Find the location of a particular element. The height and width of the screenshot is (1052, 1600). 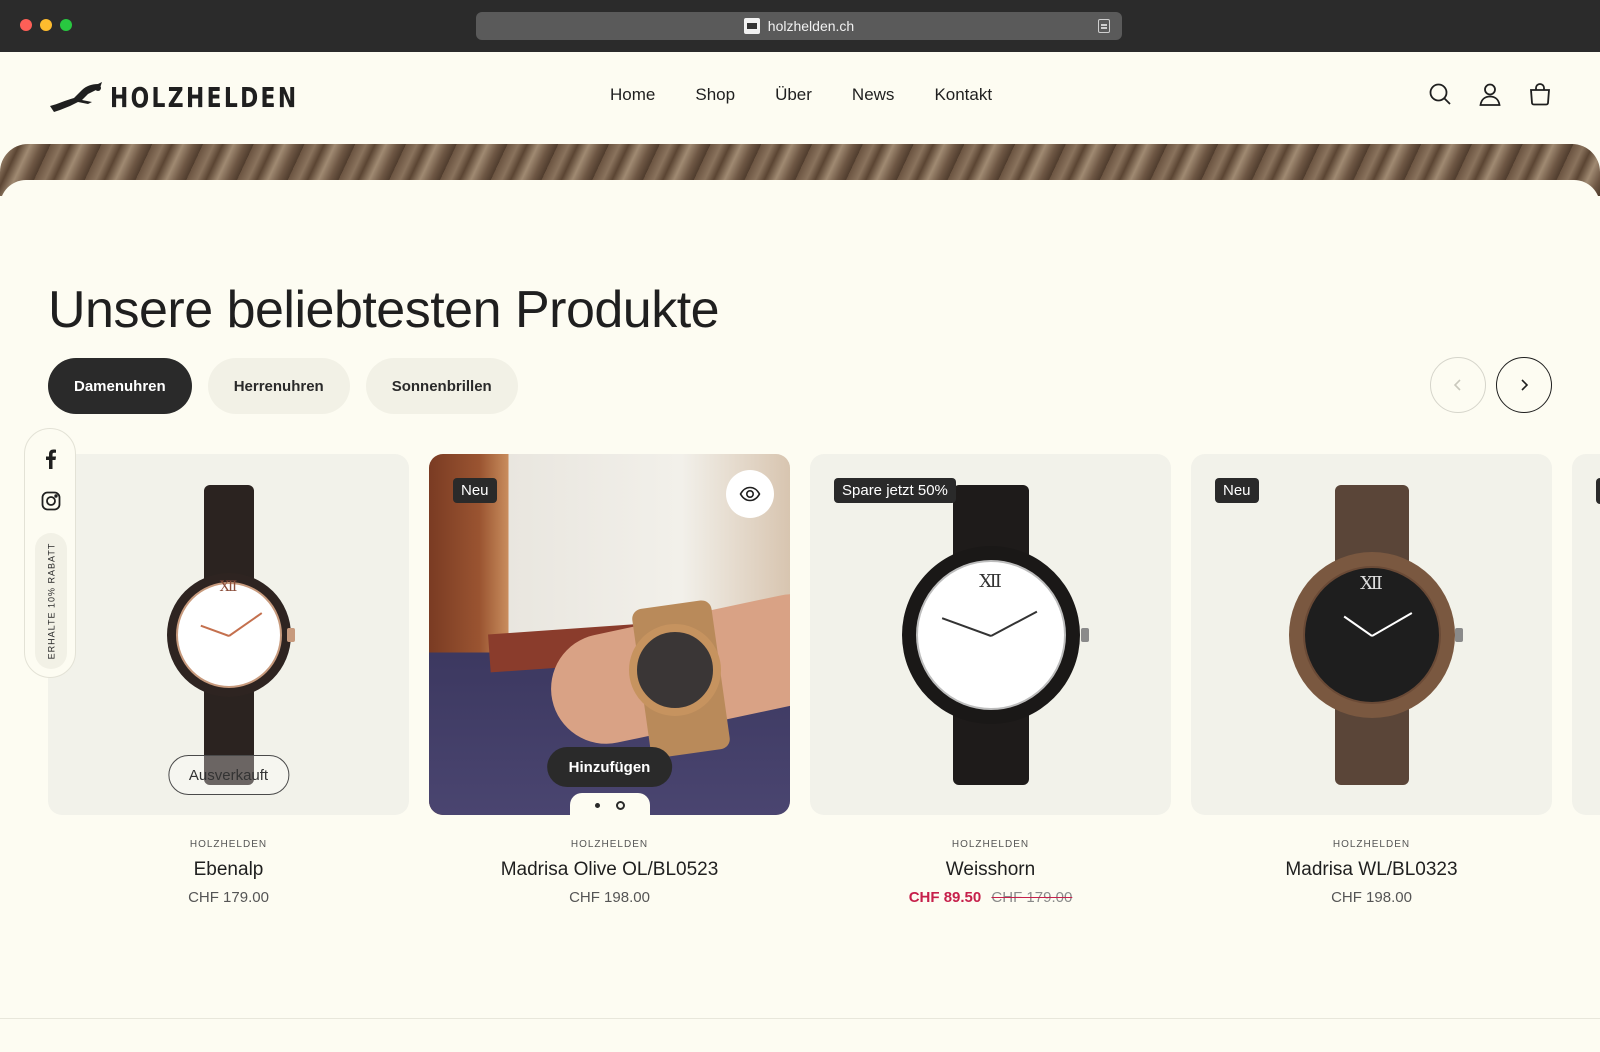

category-tabs: Damenuhren Herrenuhren Sonnenbrillen is located at coordinates (283, 386).